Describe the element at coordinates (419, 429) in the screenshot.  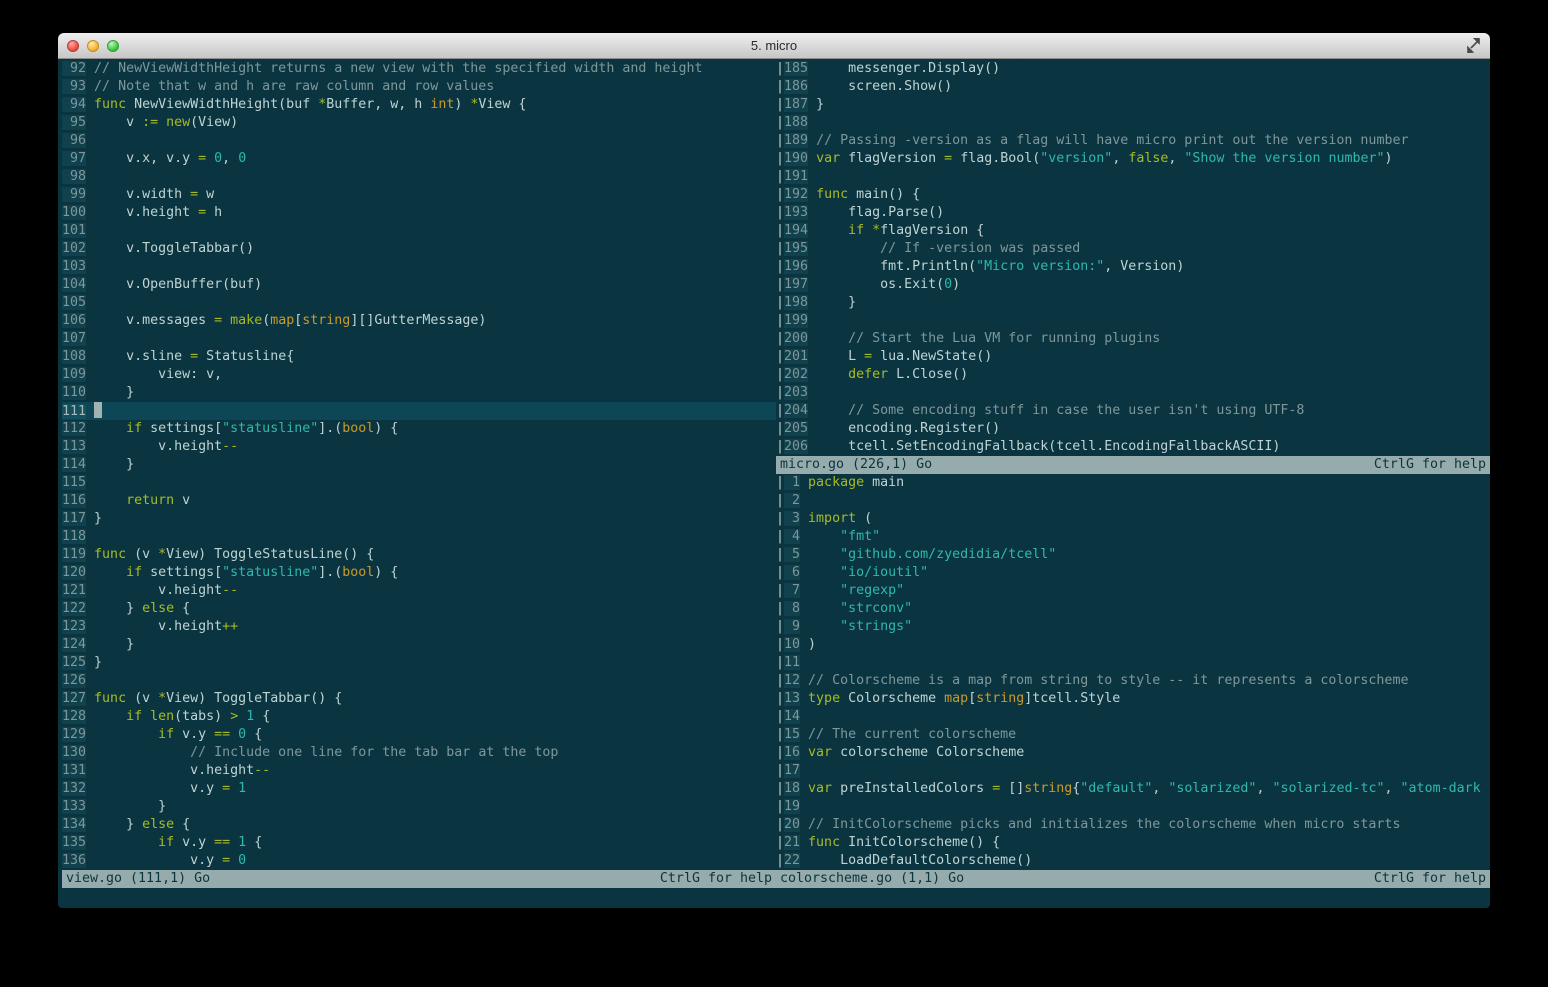
I see `code-line: 112 if settings["statusline"].(bool) {` at that location.